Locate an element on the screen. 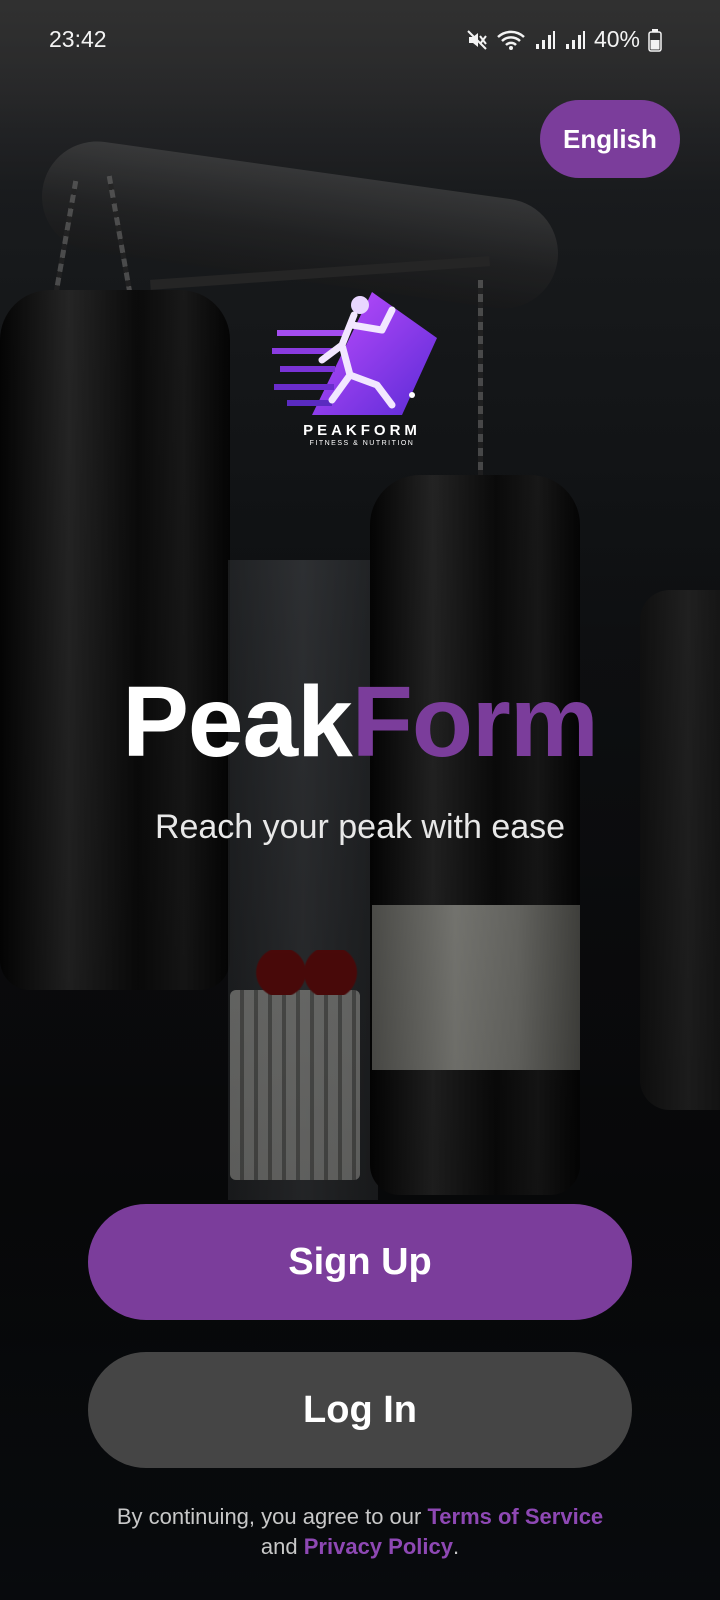  status-time: 23:42 is located at coordinates (78, 39).